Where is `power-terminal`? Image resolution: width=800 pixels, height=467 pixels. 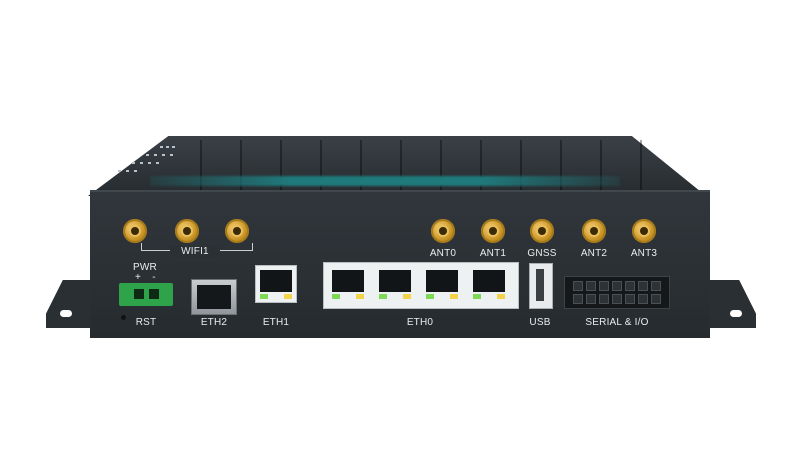 power-terminal is located at coordinates (146, 294).